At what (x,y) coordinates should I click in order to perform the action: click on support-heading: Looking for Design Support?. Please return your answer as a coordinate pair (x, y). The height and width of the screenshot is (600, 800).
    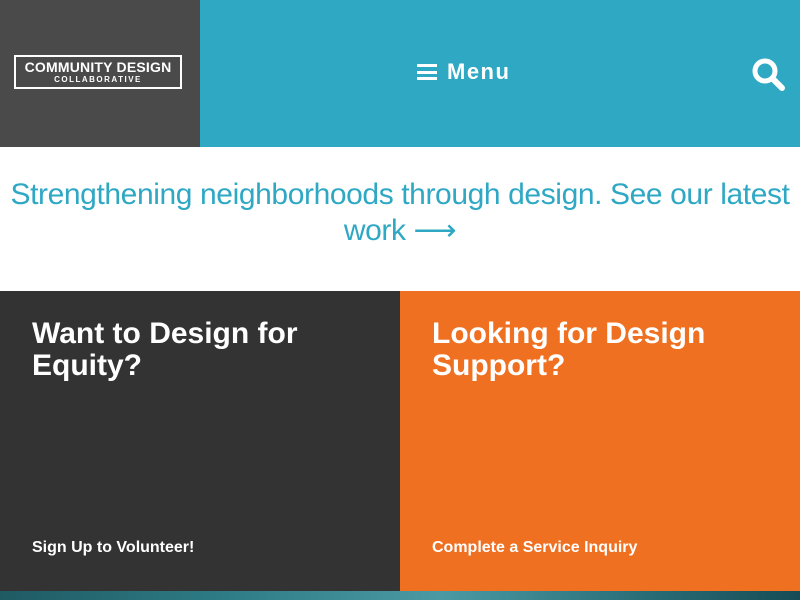
    Looking at the image, I should click on (569, 349).